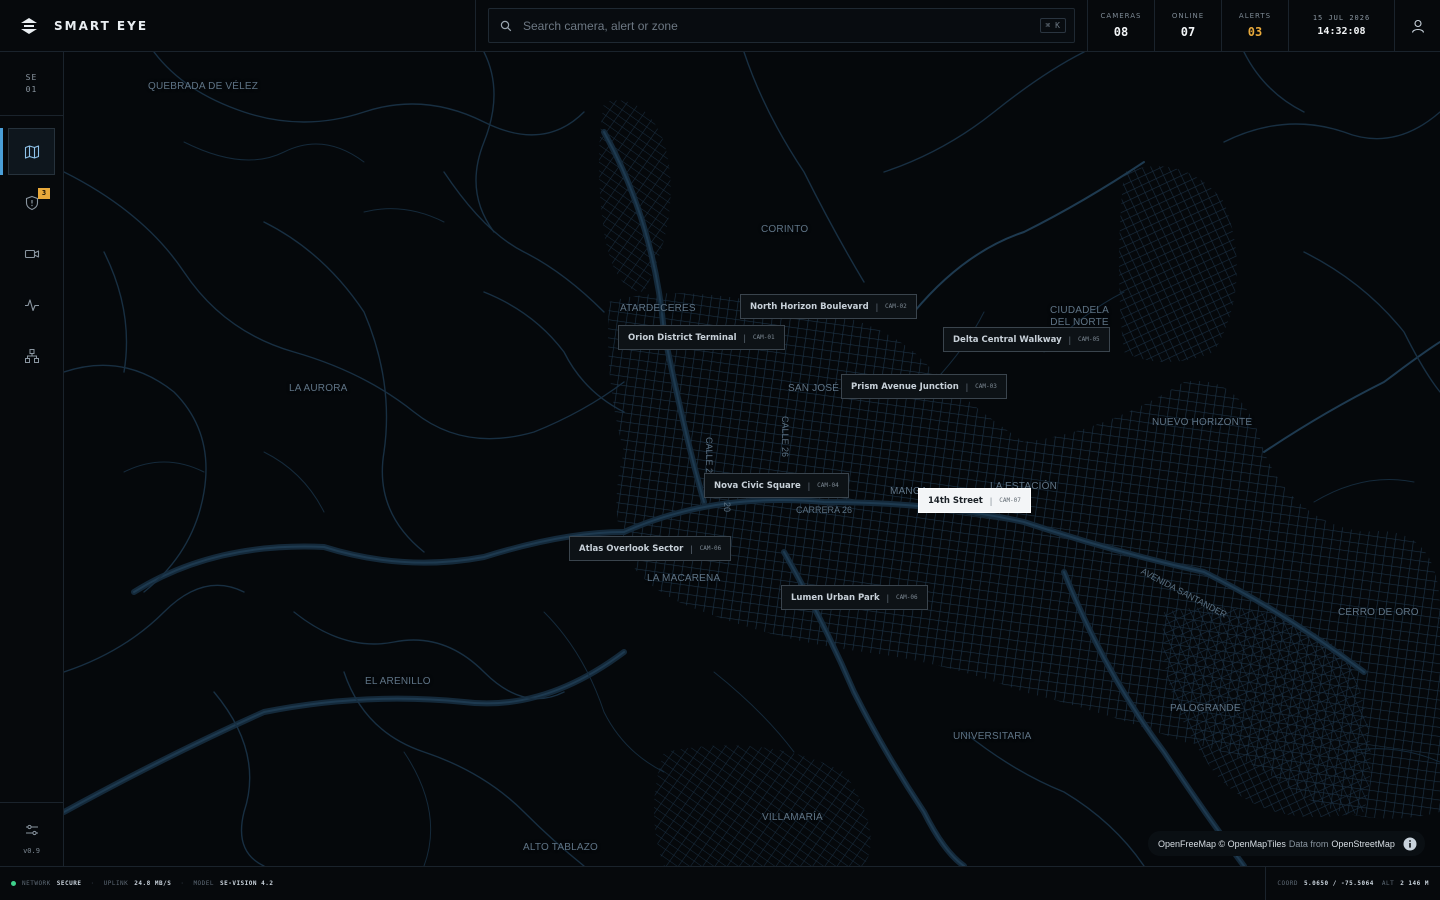 The width and height of the screenshot is (1440, 900). I want to click on camera-name: Orion District Terminal, so click(682, 337).